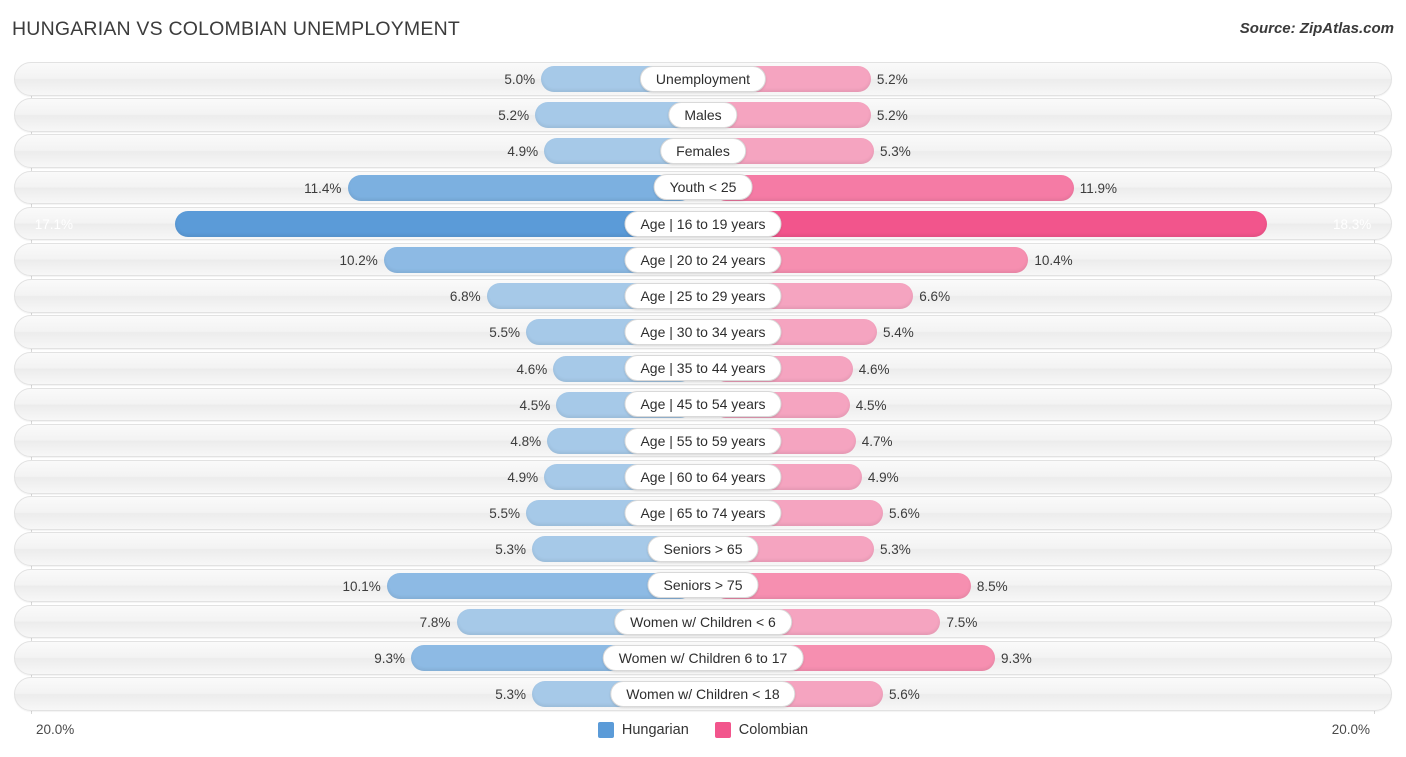 The height and width of the screenshot is (757, 1406). I want to click on row-left-half: 4.9%, so click(359, 151).